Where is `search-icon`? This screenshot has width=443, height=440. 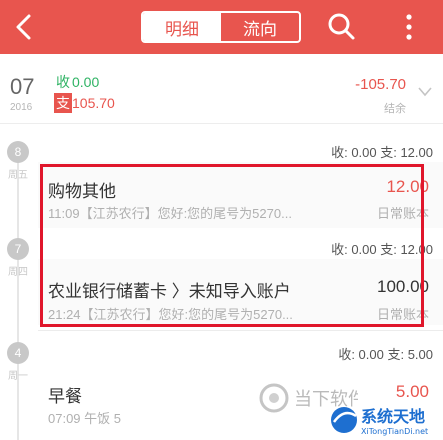
search-icon is located at coordinates (341, 26).